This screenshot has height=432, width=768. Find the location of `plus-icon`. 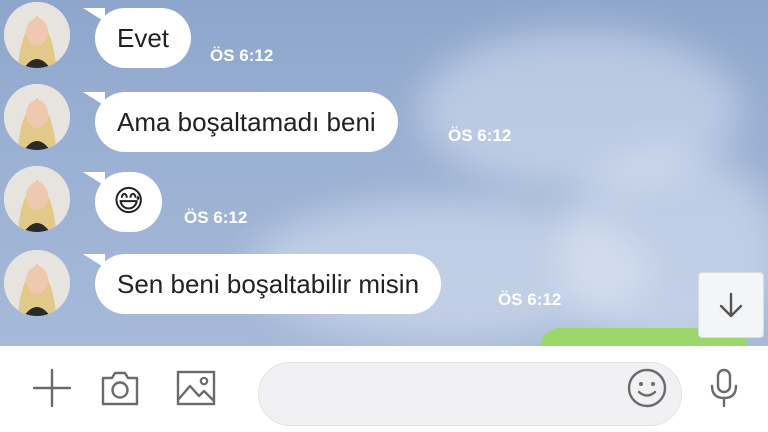

plus-icon is located at coordinates (52, 388).